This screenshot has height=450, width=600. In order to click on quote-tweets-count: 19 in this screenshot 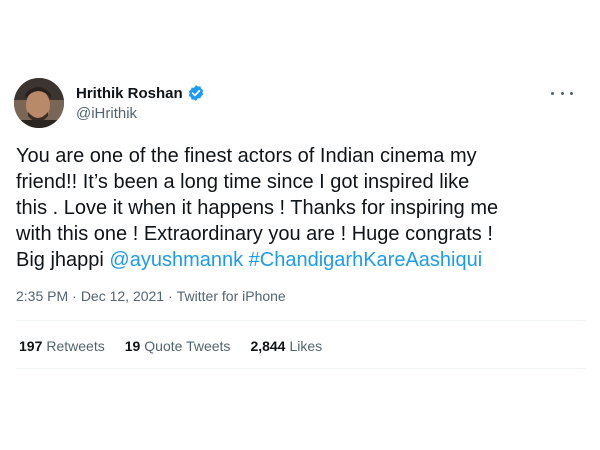, I will do `click(132, 346)`.